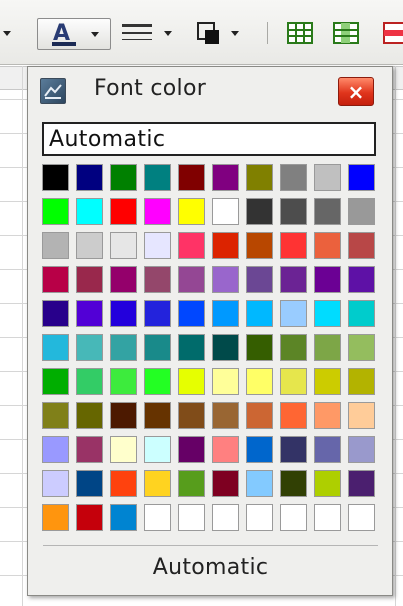 This screenshot has height=606, width=403. What do you see at coordinates (168, 33) in the screenshot?
I see `line-style-dropdown-arrow` at bounding box center [168, 33].